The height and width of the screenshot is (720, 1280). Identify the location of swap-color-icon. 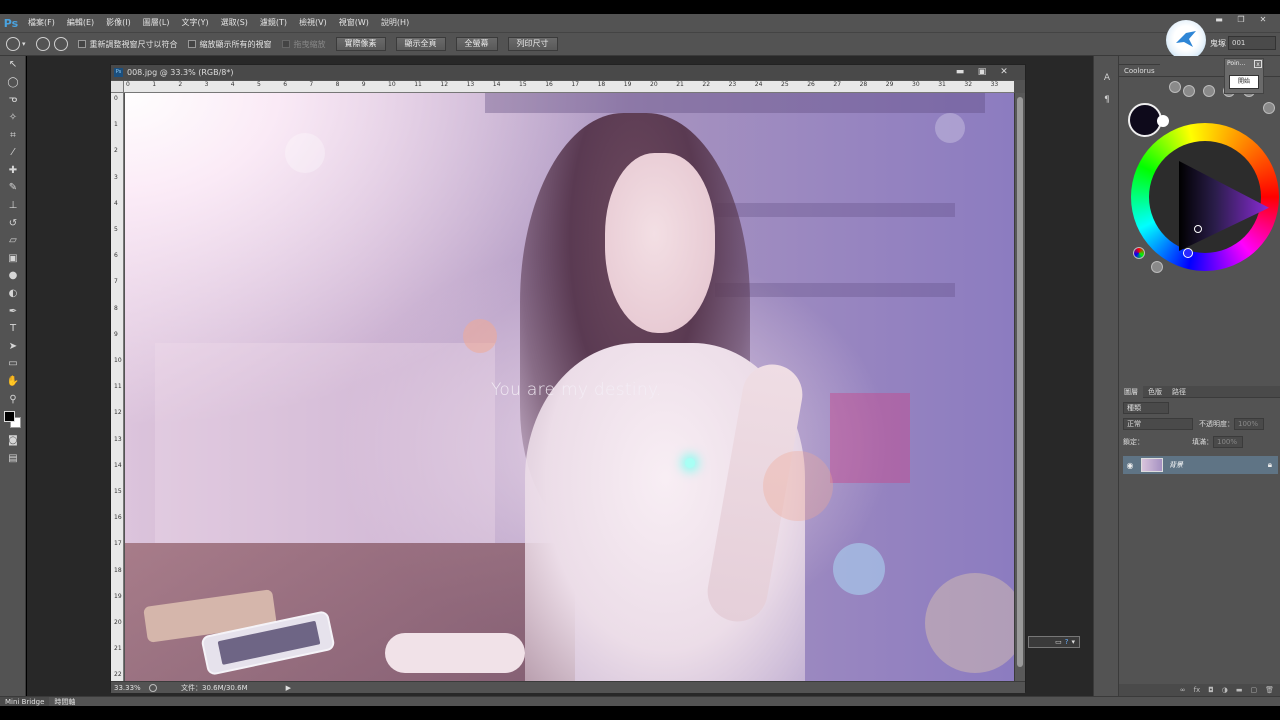
(1175, 87).